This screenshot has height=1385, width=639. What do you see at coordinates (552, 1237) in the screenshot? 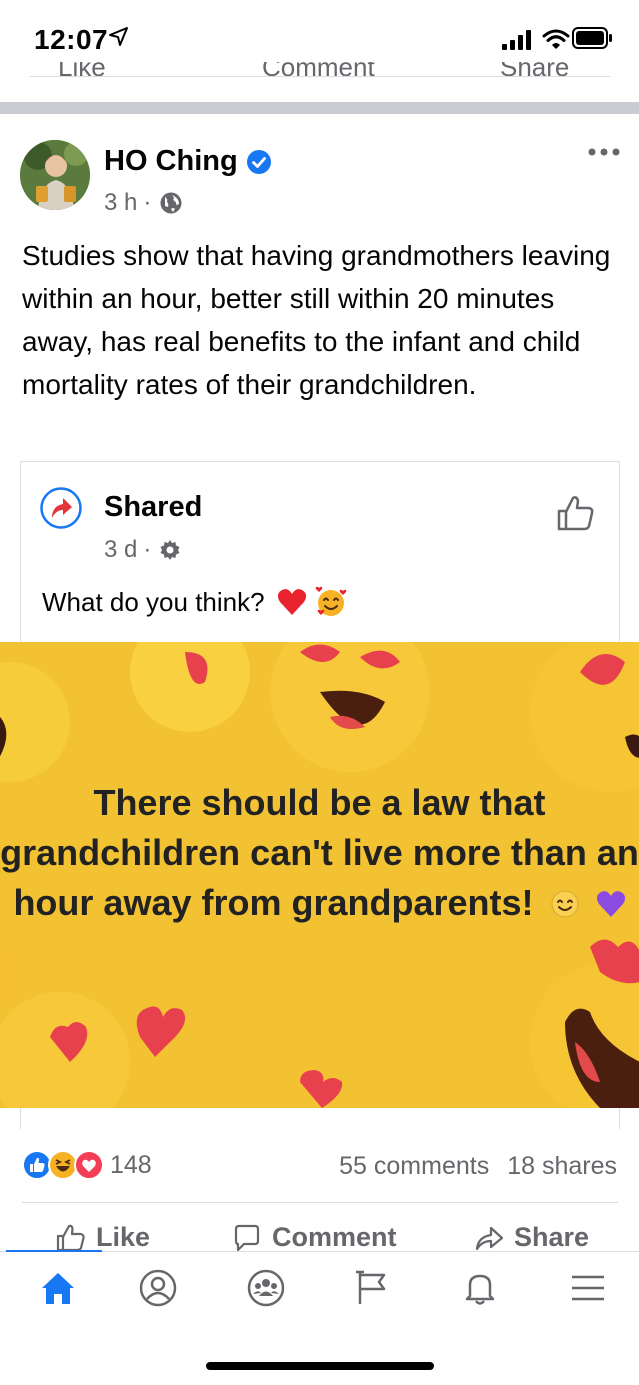
I see `share-label: Share` at bounding box center [552, 1237].